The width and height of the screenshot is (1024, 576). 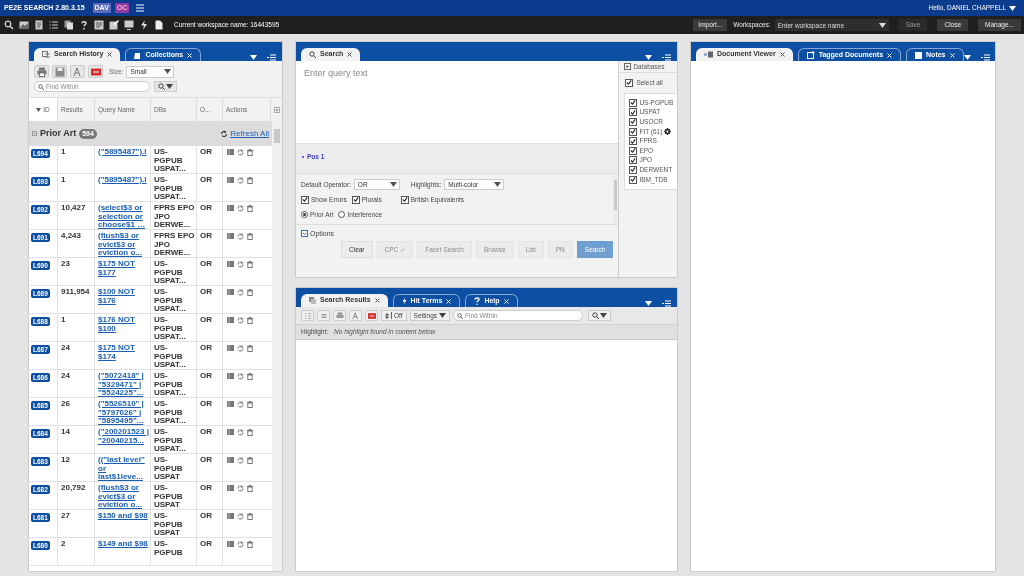 What do you see at coordinates (23, 25) in the screenshot?
I see `image-button` at bounding box center [23, 25].